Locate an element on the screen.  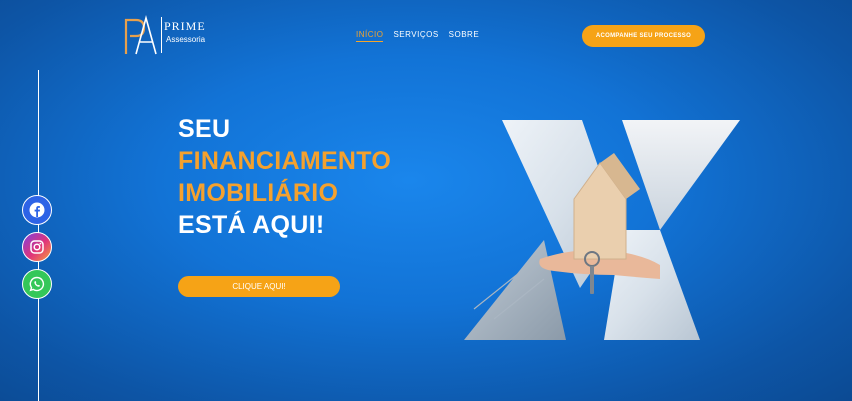
hero-line-2: FINANCIAMENTO is located at coordinates (285, 161).